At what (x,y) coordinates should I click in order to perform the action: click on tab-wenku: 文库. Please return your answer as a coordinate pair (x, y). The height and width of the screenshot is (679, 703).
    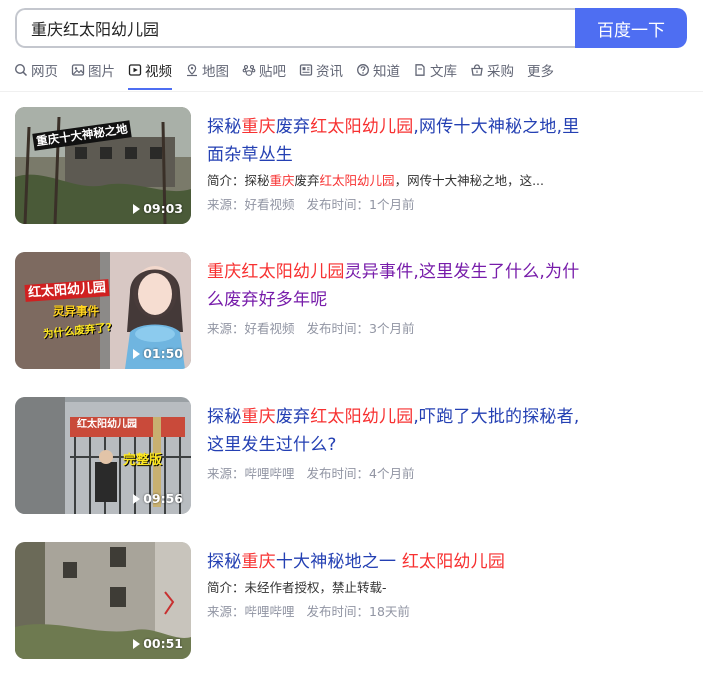
    Looking at the image, I should click on (435, 70).